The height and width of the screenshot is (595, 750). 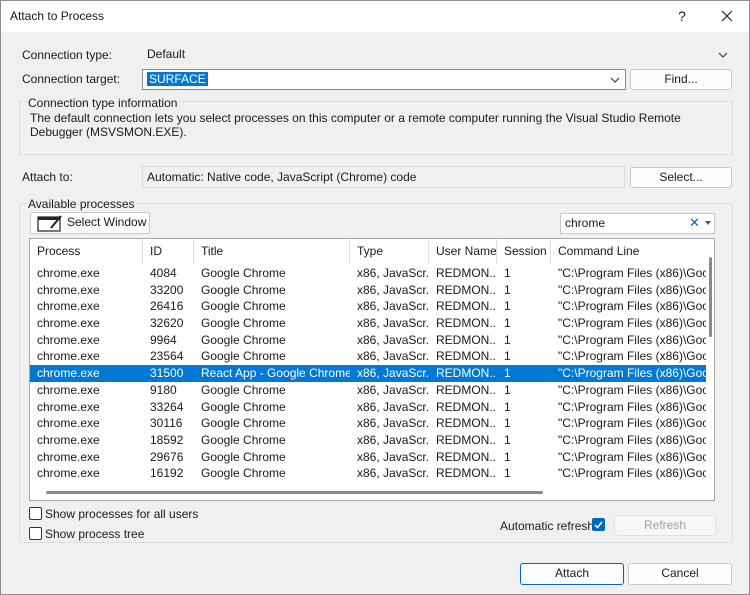 What do you see at coordinates (384, 79) in the screenshot?
I see `connection-target-combobox: SURFACE` at bounding box center [384, 79].